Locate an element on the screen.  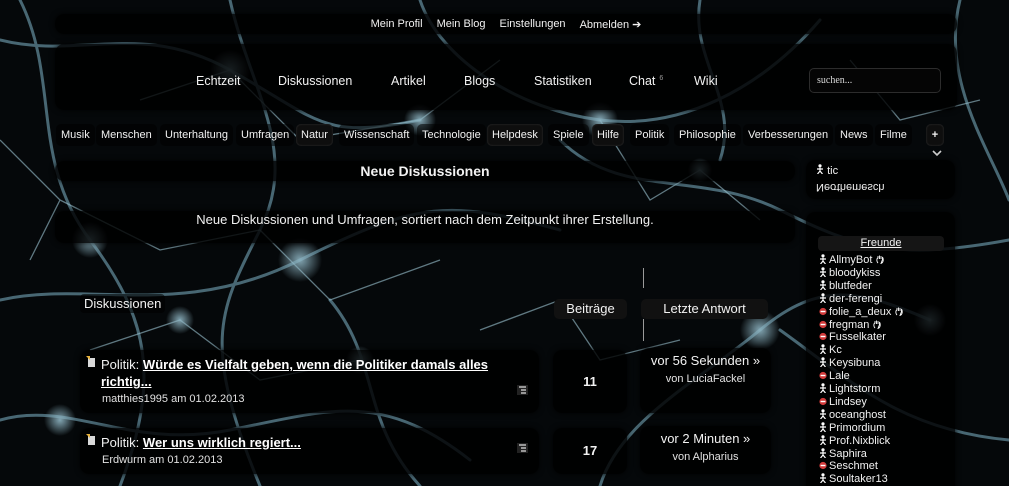
menu-settings: Einstellungen is located at coordinates (533, 24).